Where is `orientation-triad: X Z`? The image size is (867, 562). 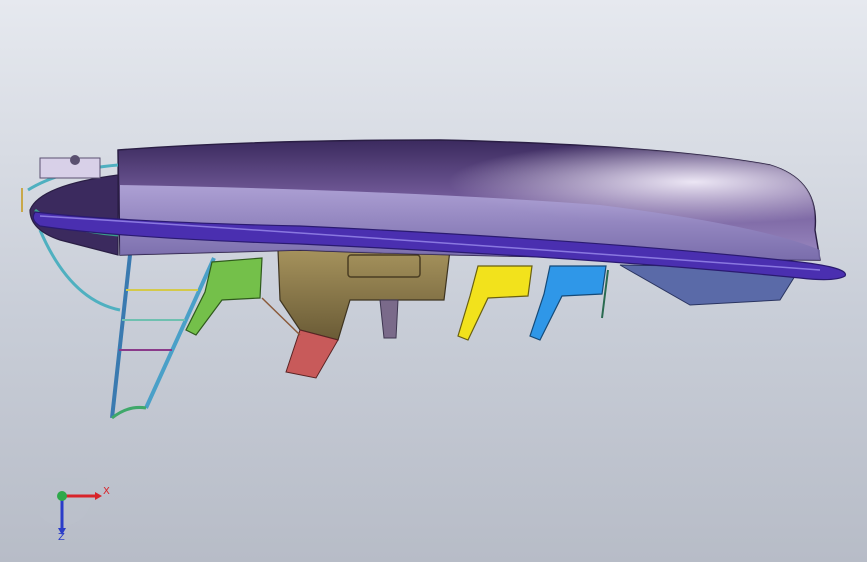
orientation-triad: X Z is located at coordinates (80, 513).